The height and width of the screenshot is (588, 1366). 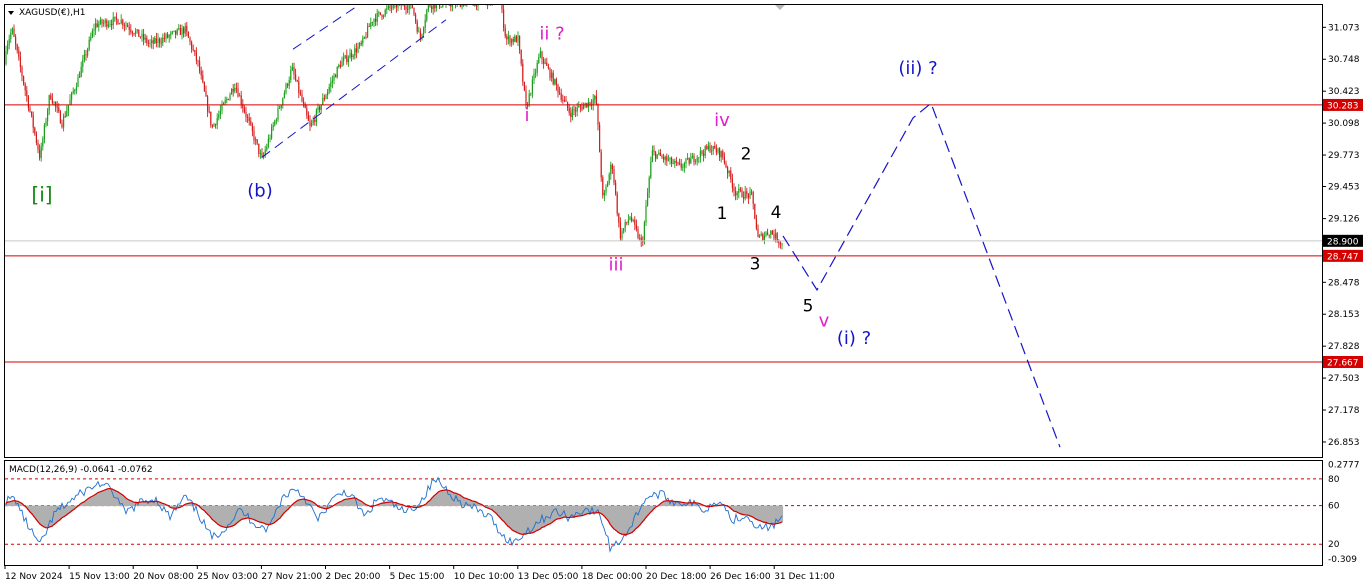 What do you see at coordinates (1343, 106) in the screenshot?
I see `price-level-badge: 30.283` at bounding box center [1343, 106].